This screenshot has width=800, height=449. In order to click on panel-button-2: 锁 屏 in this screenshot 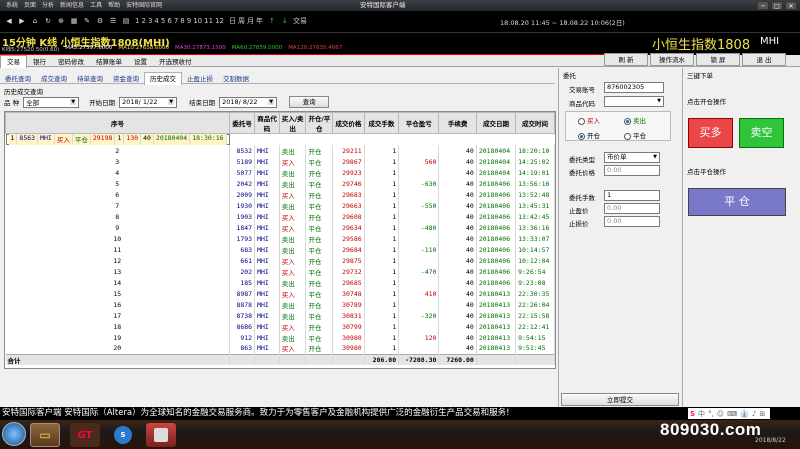, I will do `click(718, 59)`.